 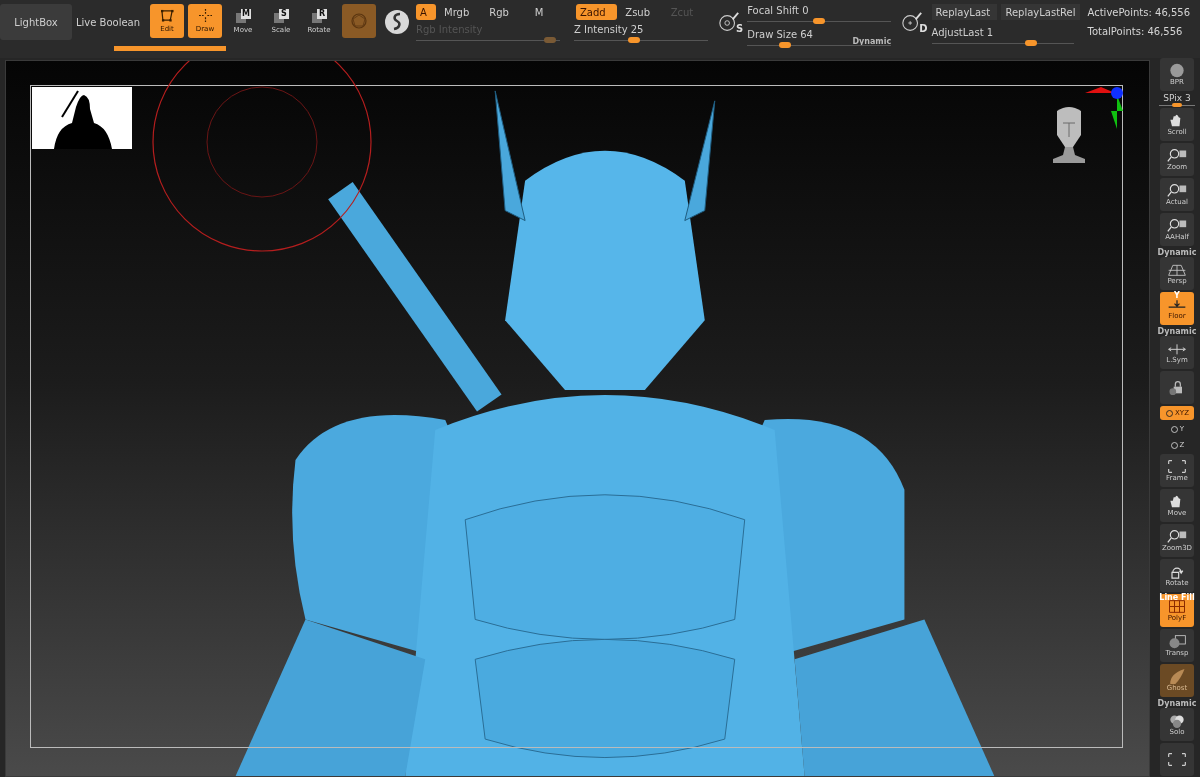 What do you see at coordinates (819, 37) in the screenshot?
I see `draw-size-slider: Draw Size 64 Dynamic` at bounding box center [819, 37].